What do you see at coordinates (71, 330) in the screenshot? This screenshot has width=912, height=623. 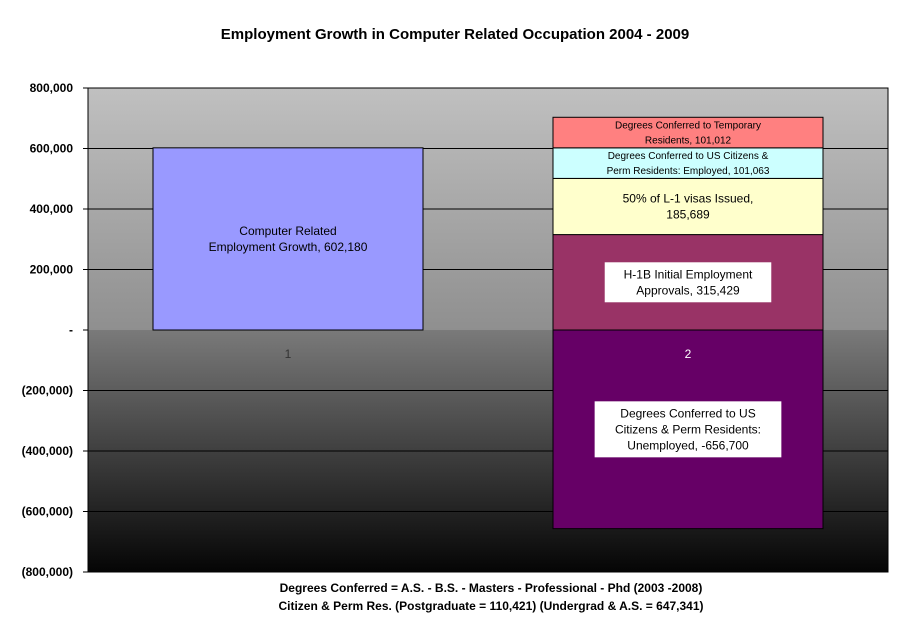 I see `y-tick-label: -` at bounding box center [71, 330].